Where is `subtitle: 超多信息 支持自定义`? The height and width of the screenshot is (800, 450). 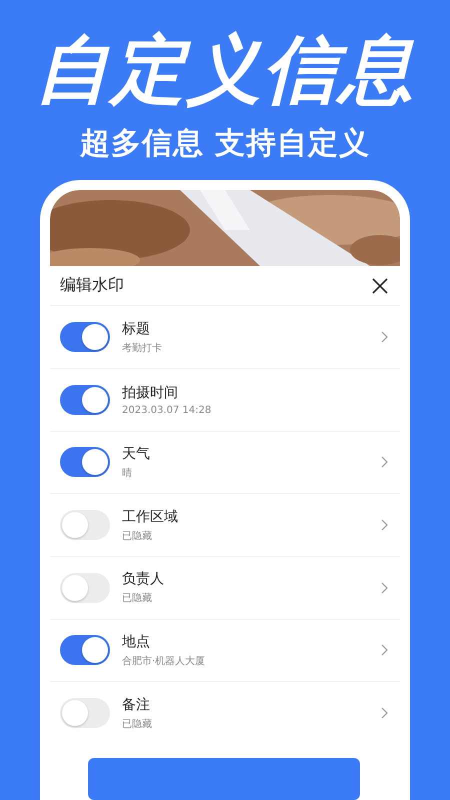
subtitle: 超多信息 支持自定义 is located at coordinates (225, 144).